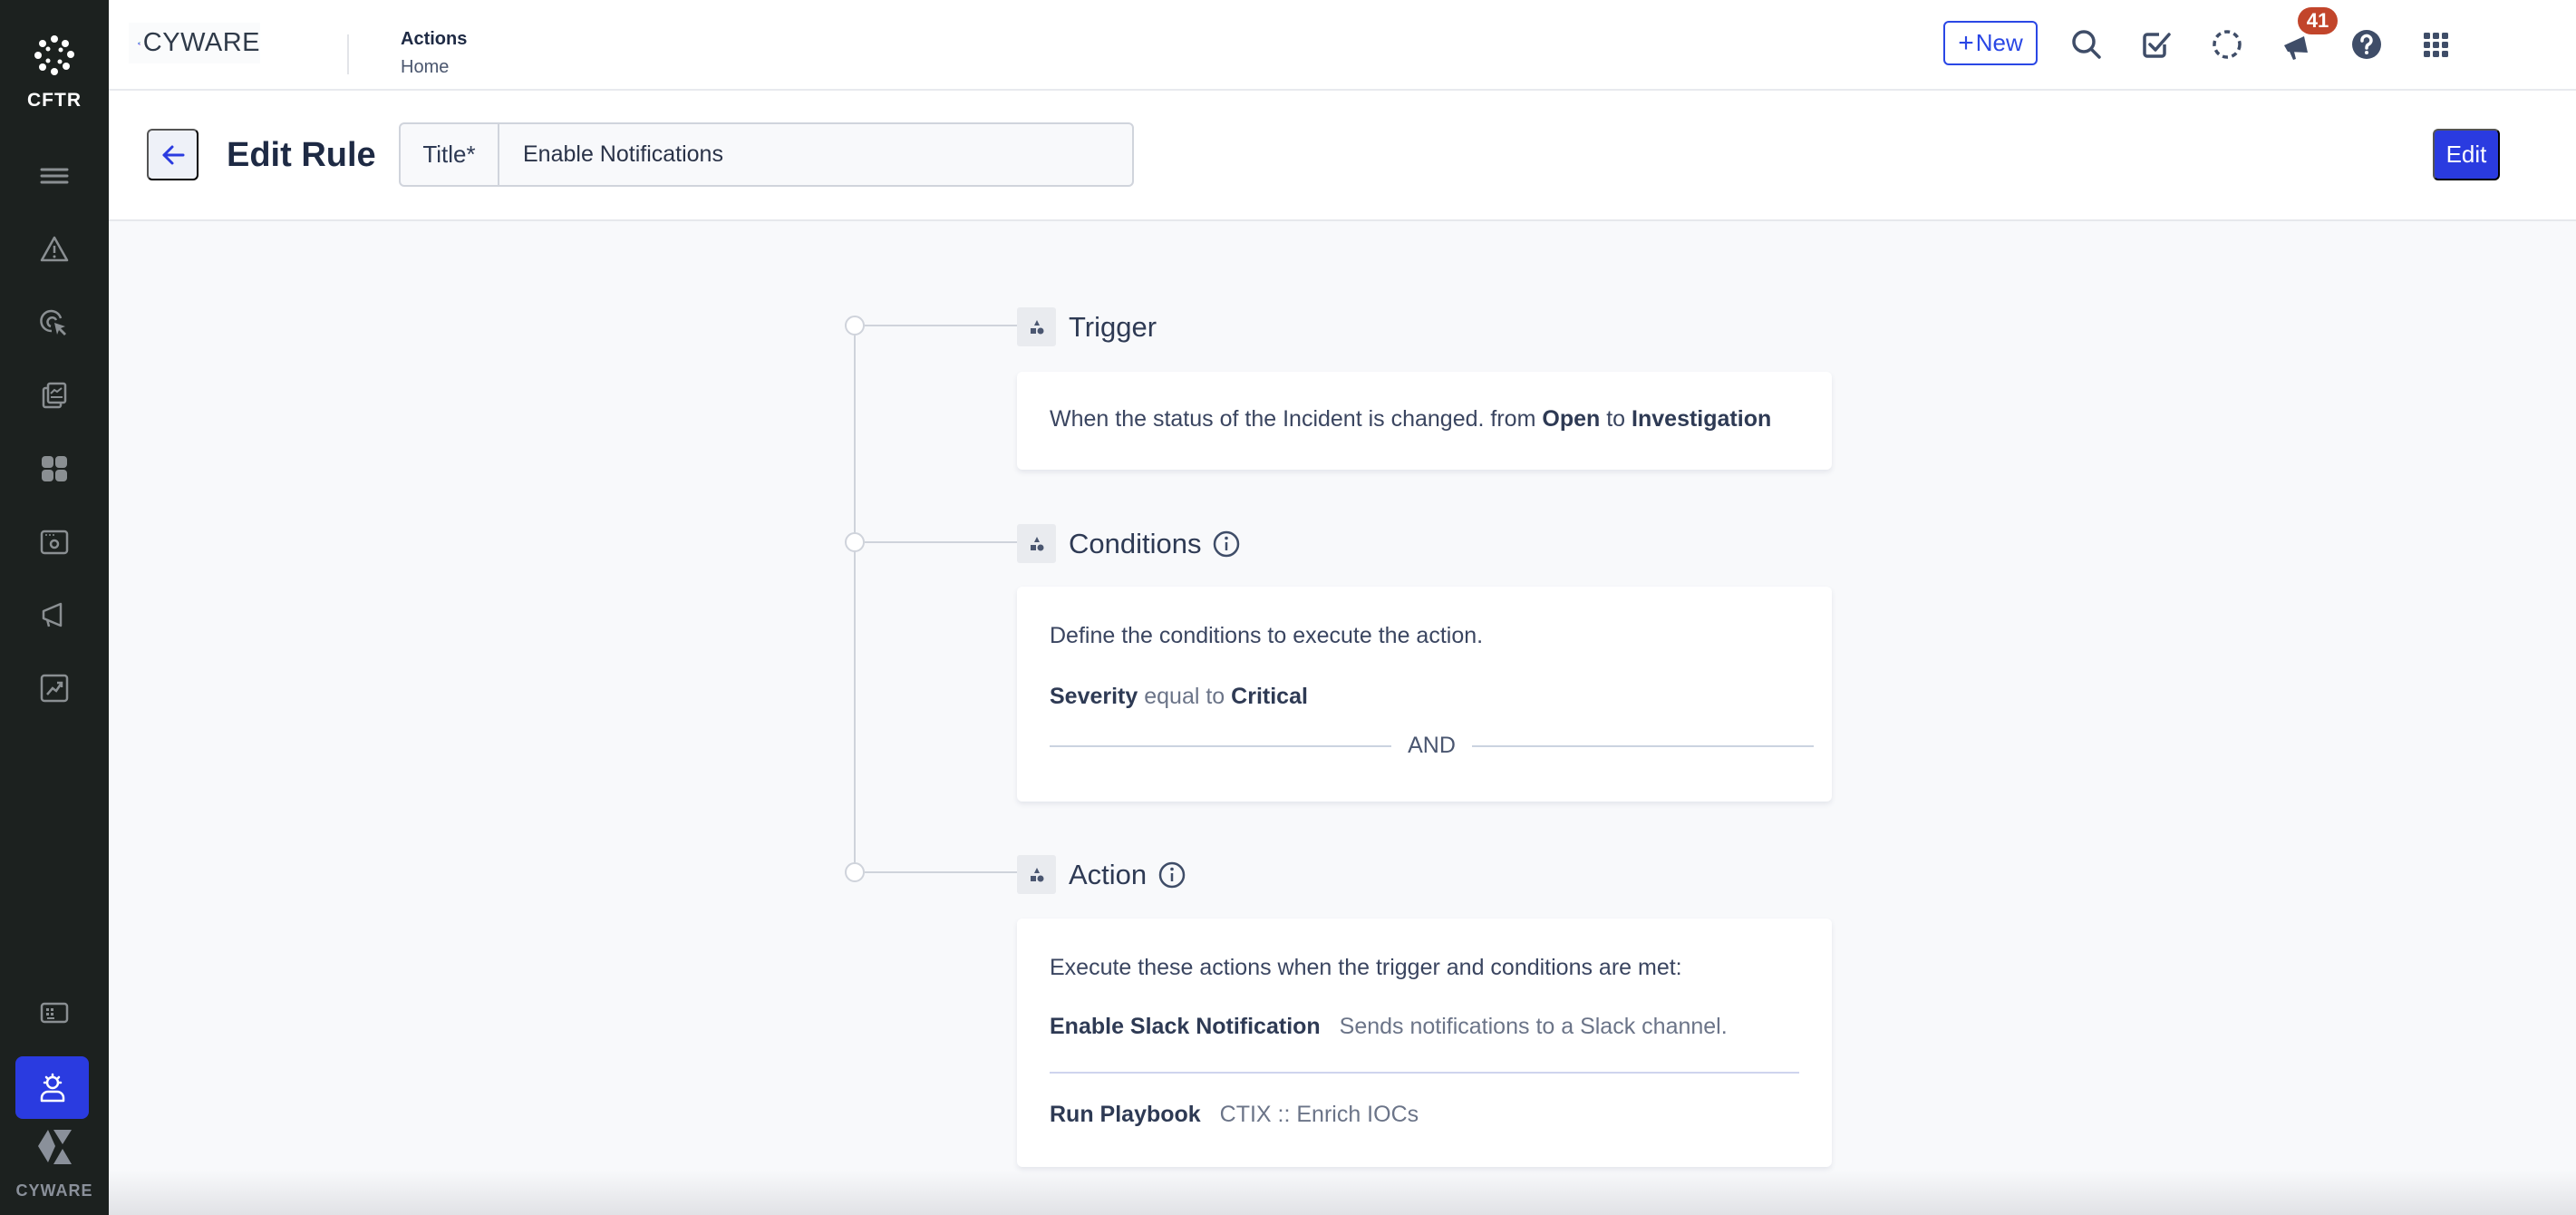 The height and width of the screenshot is (1215, 2576). What do you see at coordinates (1135, 543) in the screenshot?
I see `conditions-heading: Conditions` at bounding box center [1135, 543].